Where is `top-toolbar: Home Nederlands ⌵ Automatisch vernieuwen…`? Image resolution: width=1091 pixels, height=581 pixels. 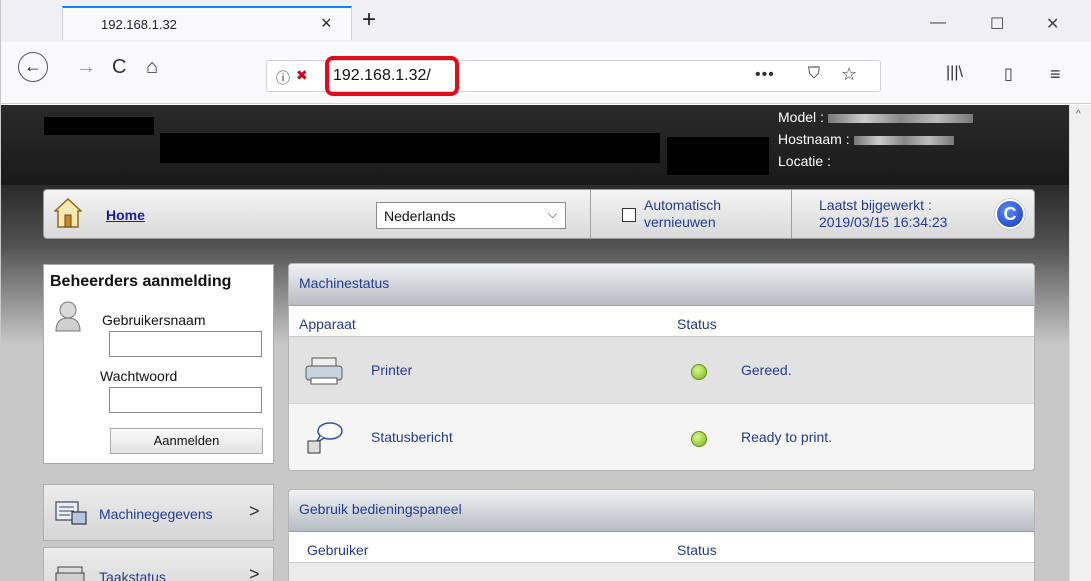
top-toolbar: Home Nederlands ⌵ Automatisch vernieuwen… is located at coordinates (539, 214).